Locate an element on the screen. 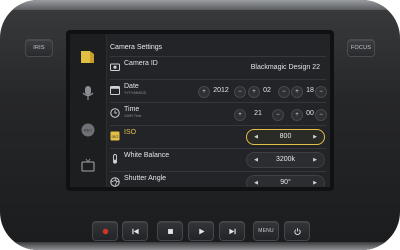  page-title: Camera Settings is located at coordinates (136, 47).